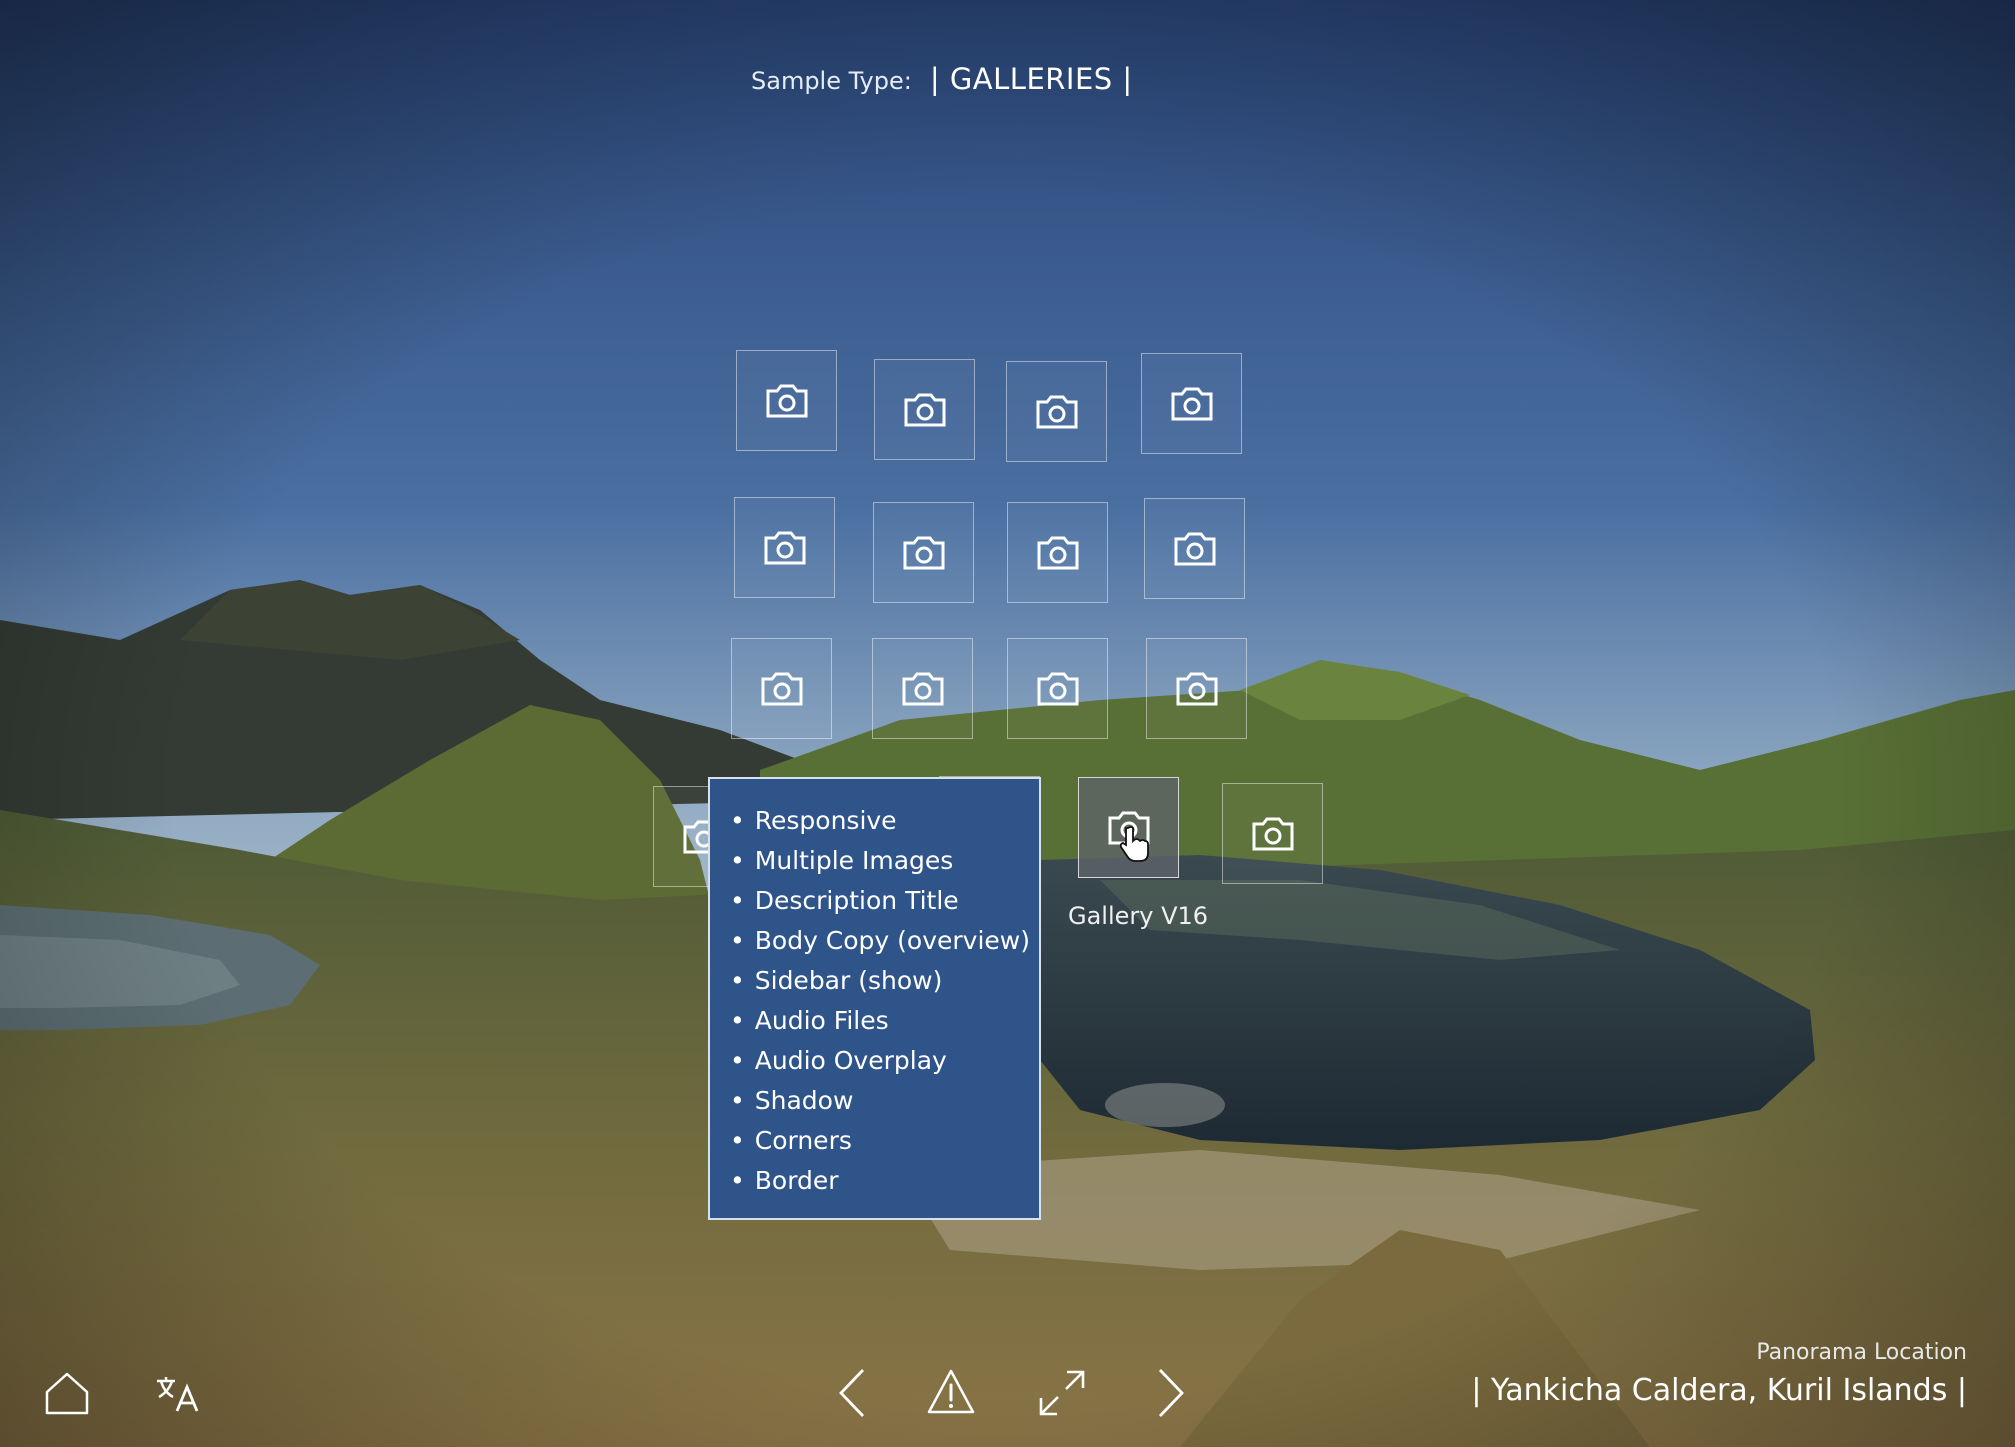 This screenshot has height=1447, width=2015. I want to click on feature-list-item: Corners, so click(884, 1141).